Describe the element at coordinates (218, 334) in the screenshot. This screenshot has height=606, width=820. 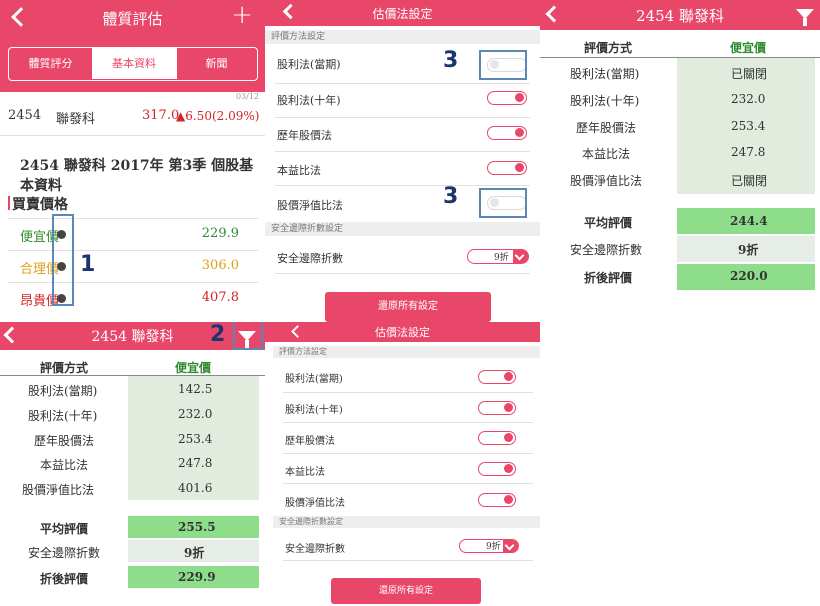
I see `annotation-number-2: 2` at that location.